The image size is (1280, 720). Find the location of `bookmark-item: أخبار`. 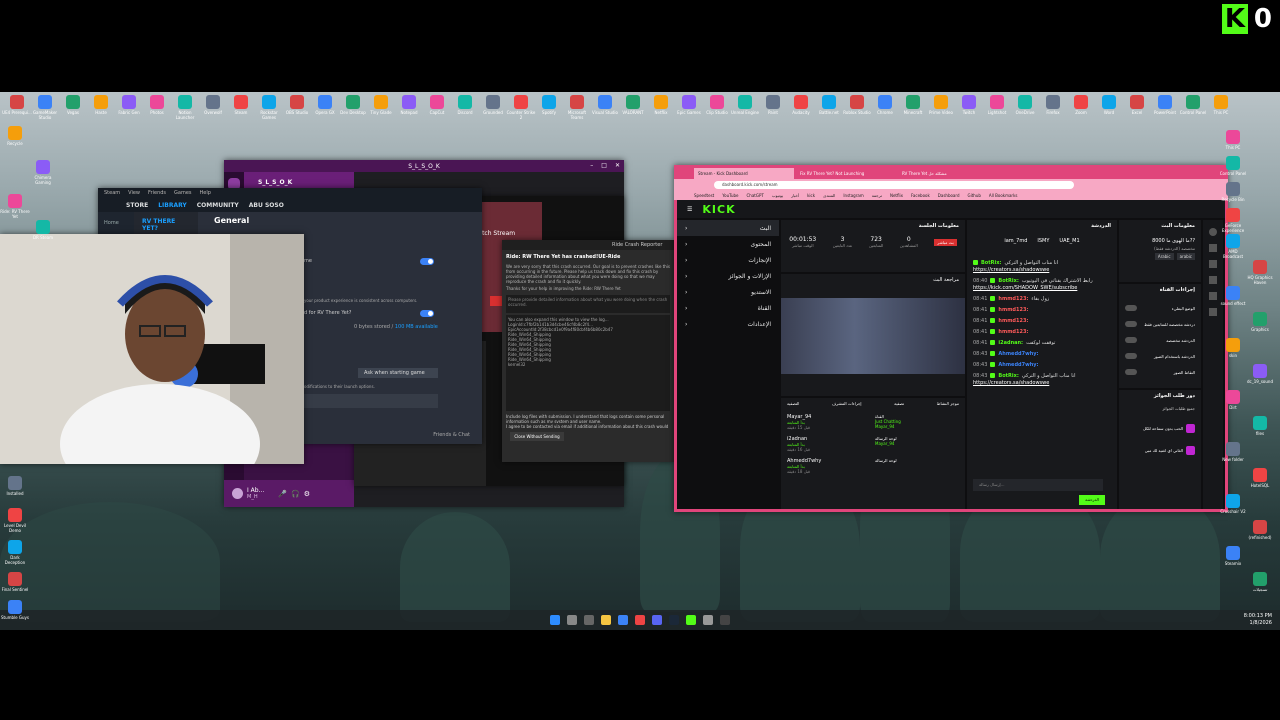

bookmark-item: أخبار is located at coordinates (795, 195).